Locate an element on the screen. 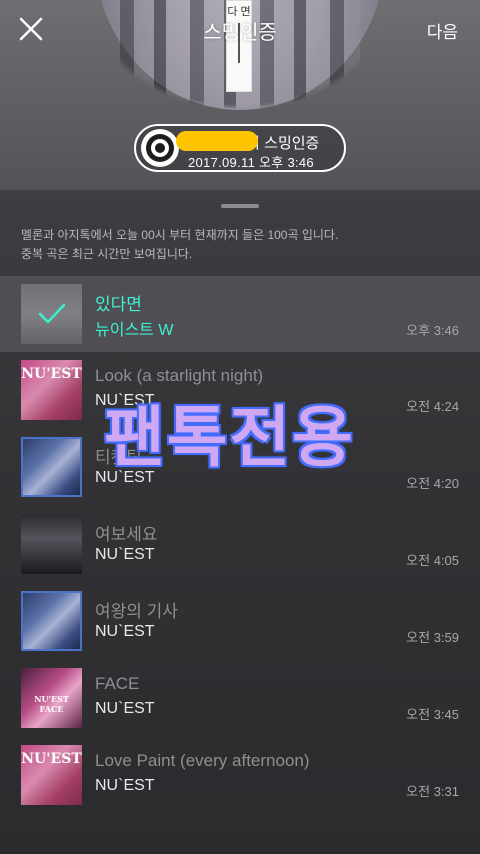 The height and width of the screenshot is (854, 480). song-title: 여보세요 is located at coordinates (126, 534).